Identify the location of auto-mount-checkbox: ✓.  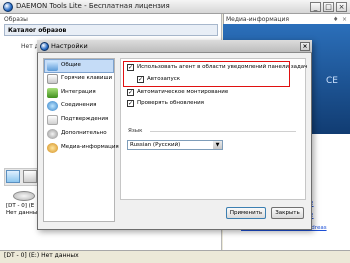
(130, 92).